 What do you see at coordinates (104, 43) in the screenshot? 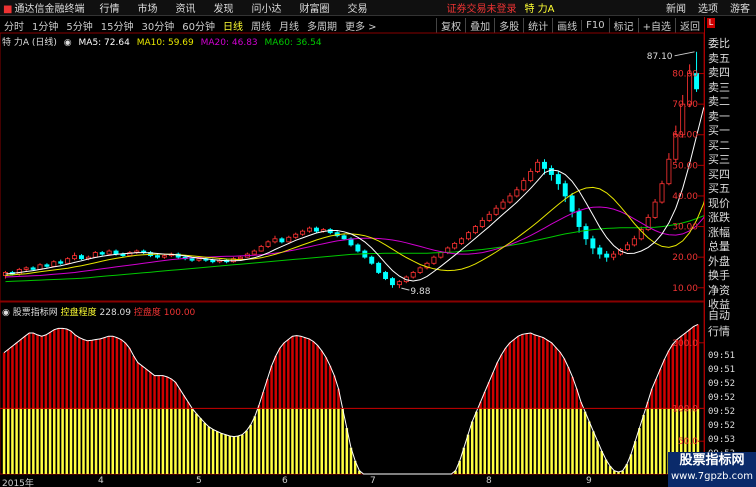
I see `ma5-label: MA5: 72.64` at bounding box center [104, 43].